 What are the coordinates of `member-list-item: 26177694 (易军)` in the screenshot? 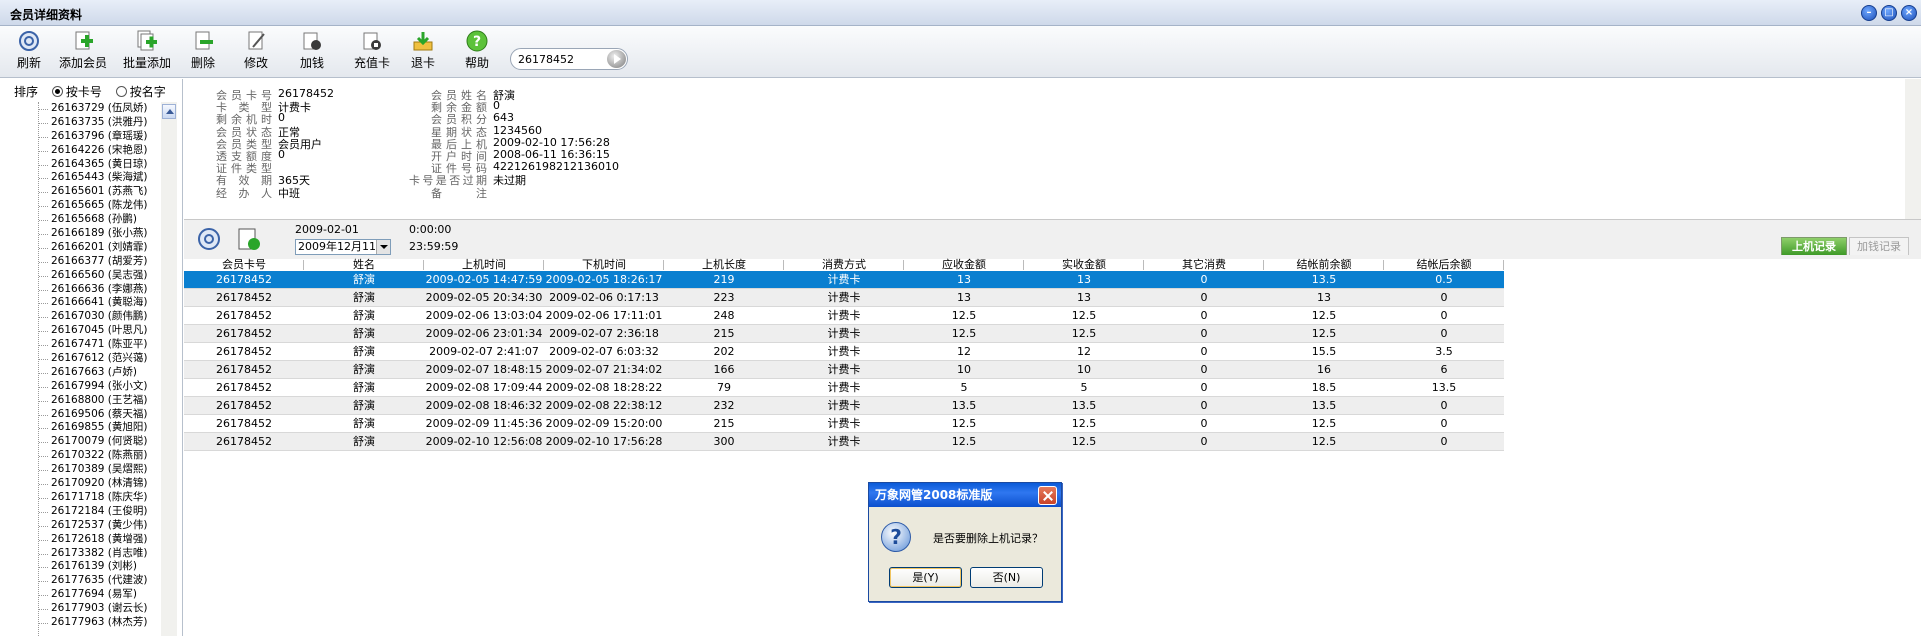 It's located at (98, 595).